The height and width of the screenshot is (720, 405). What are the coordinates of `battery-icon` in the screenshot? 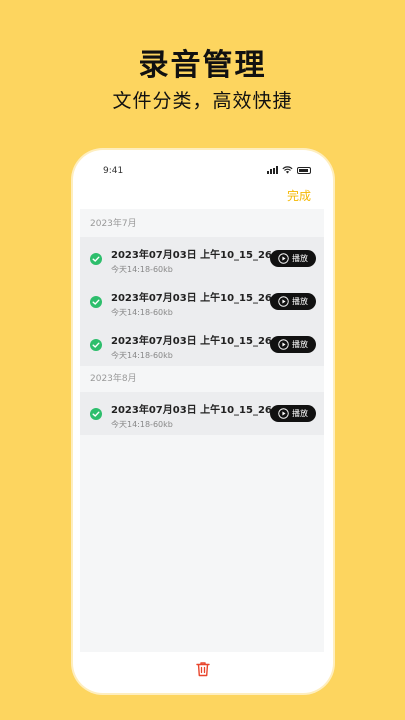 It's located at (304, 170).